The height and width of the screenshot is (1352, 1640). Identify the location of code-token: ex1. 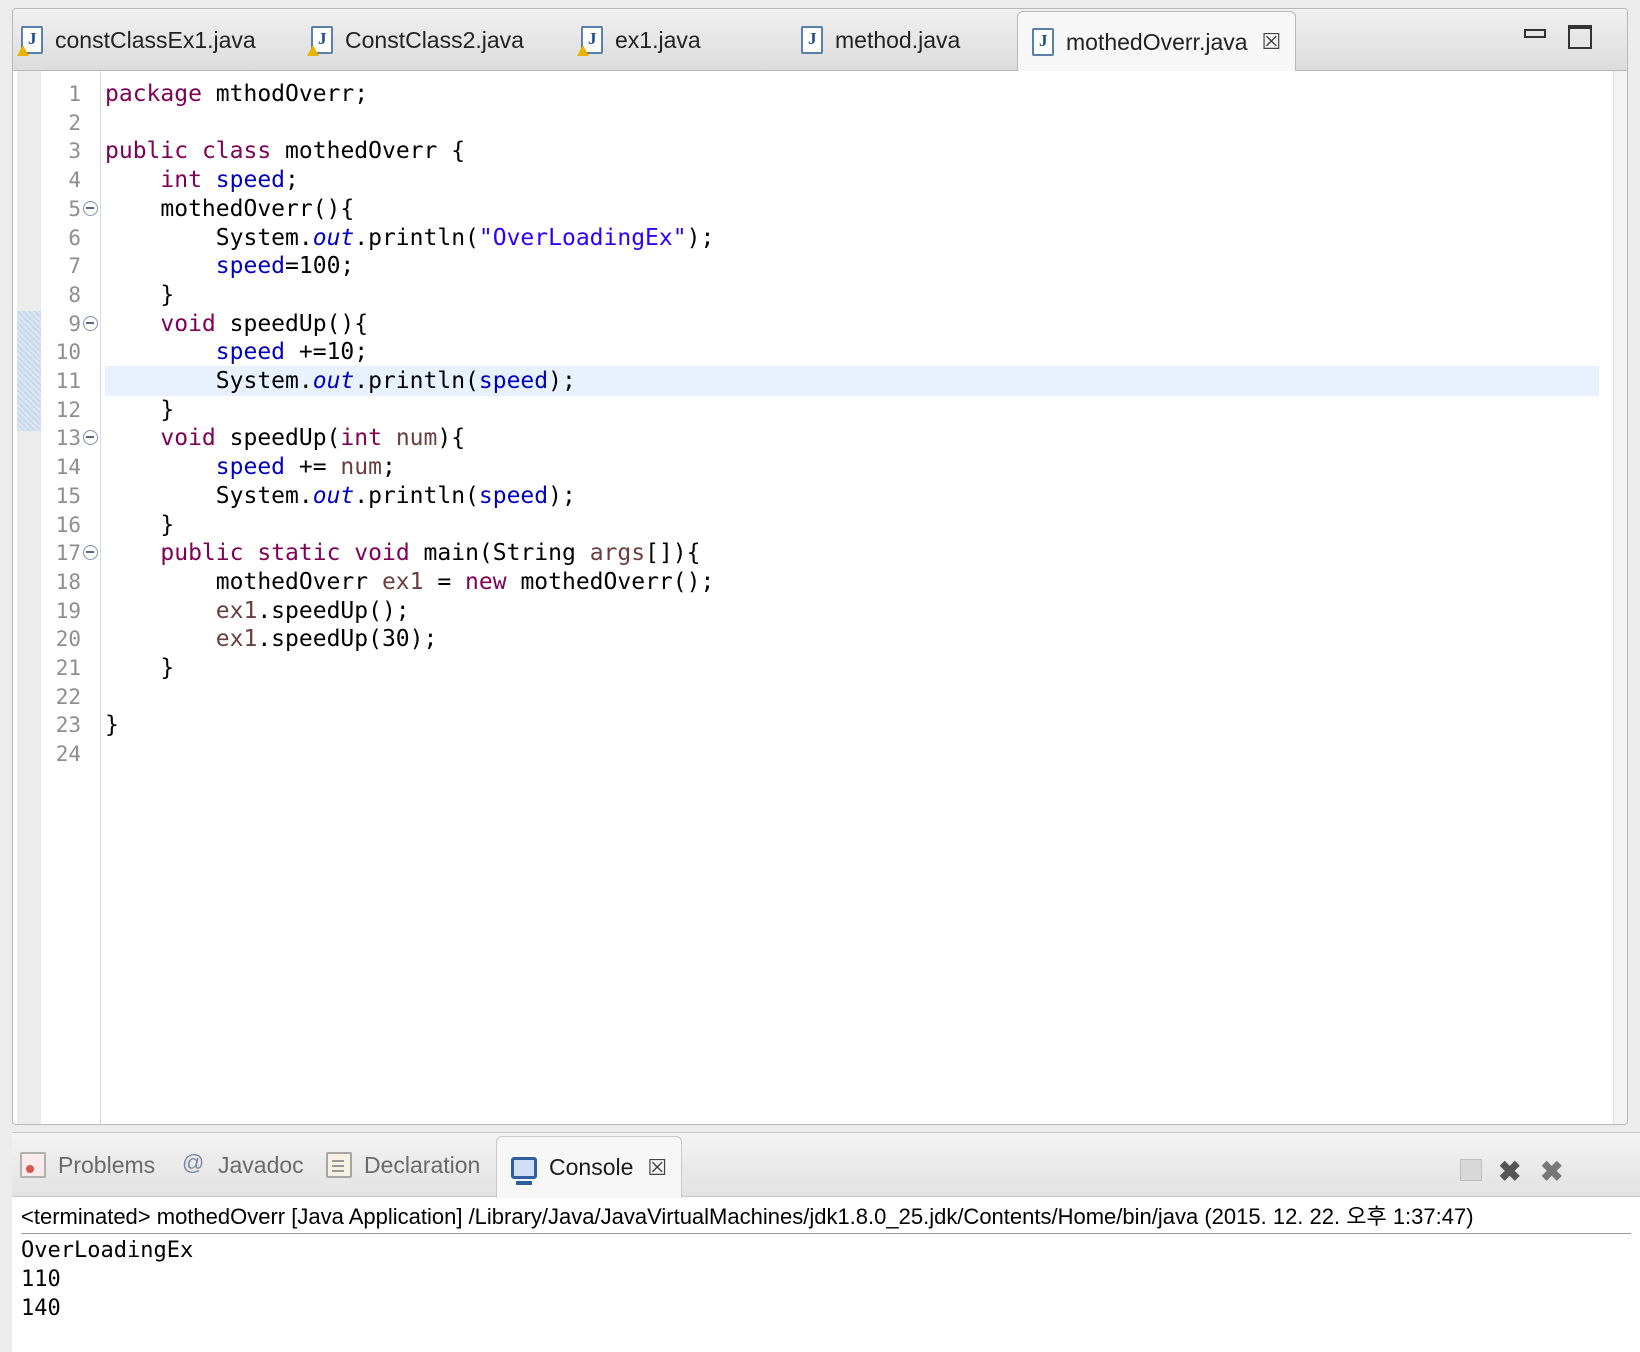
(236, 610).